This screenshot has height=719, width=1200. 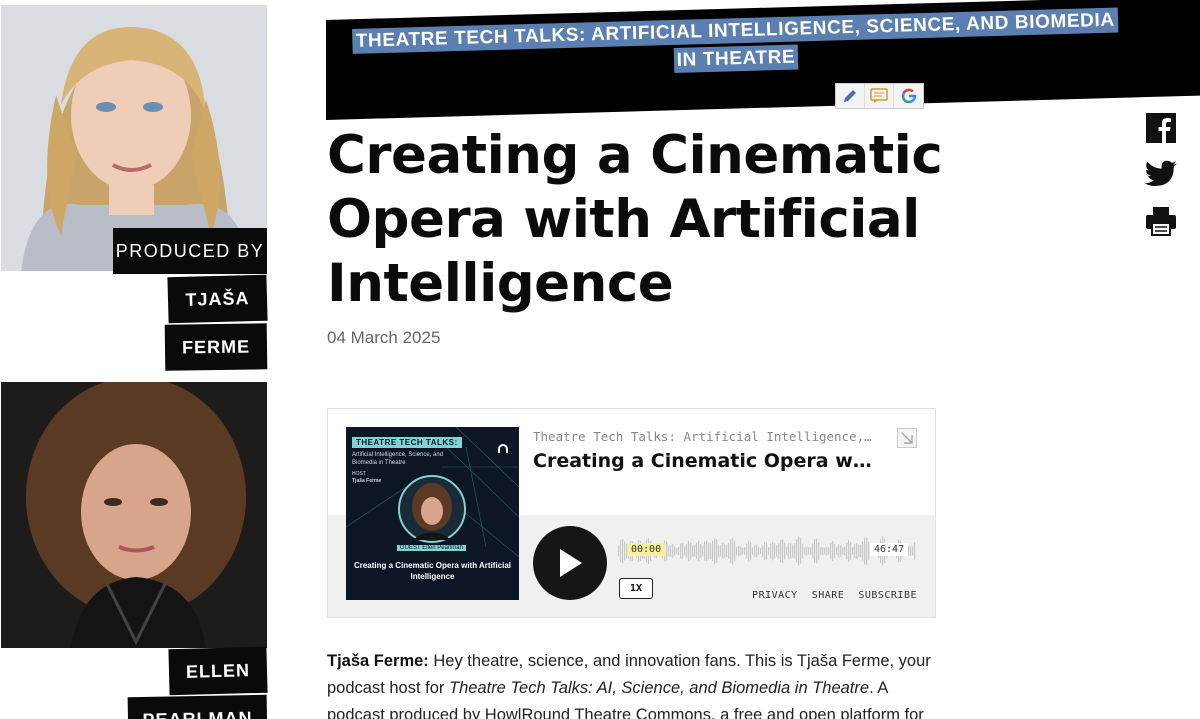 What do you see at coordinates (828, 595) in the screenshot?
I see `share-link: SHARE` at bounding box center [828, 595].